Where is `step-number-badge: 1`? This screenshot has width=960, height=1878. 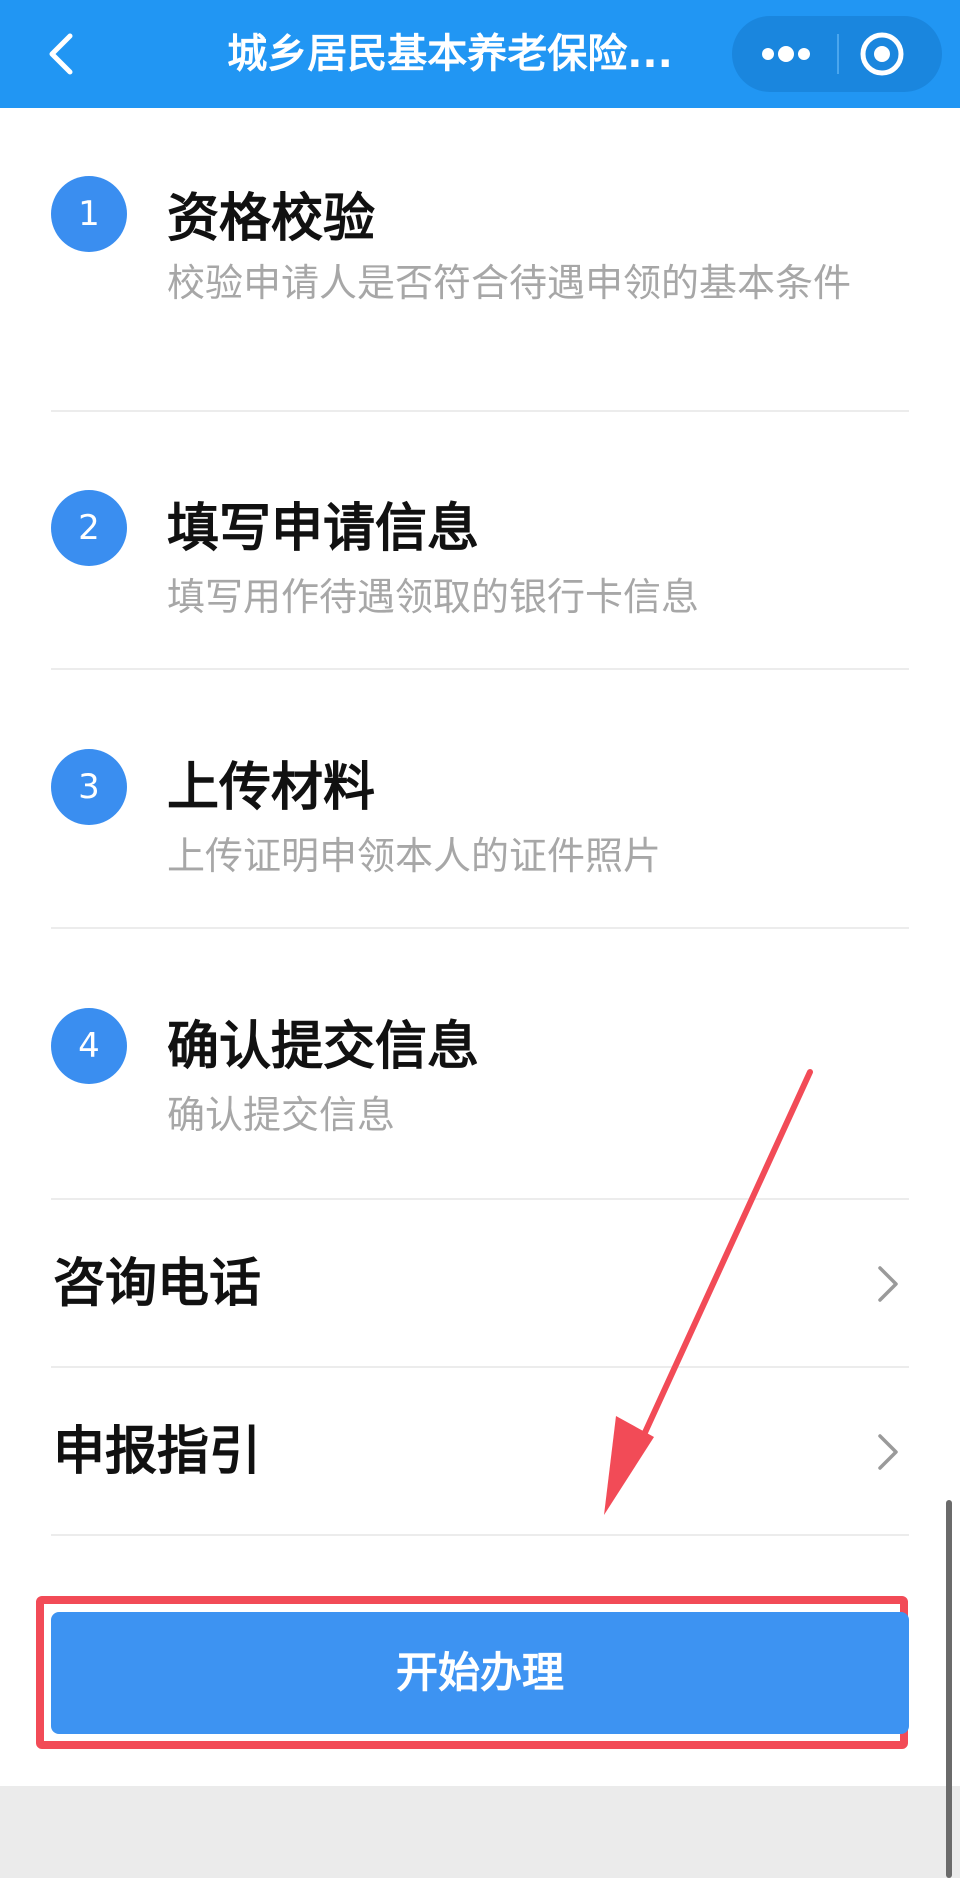 step-number-badge: 1 is located at coordinates (89, 214).